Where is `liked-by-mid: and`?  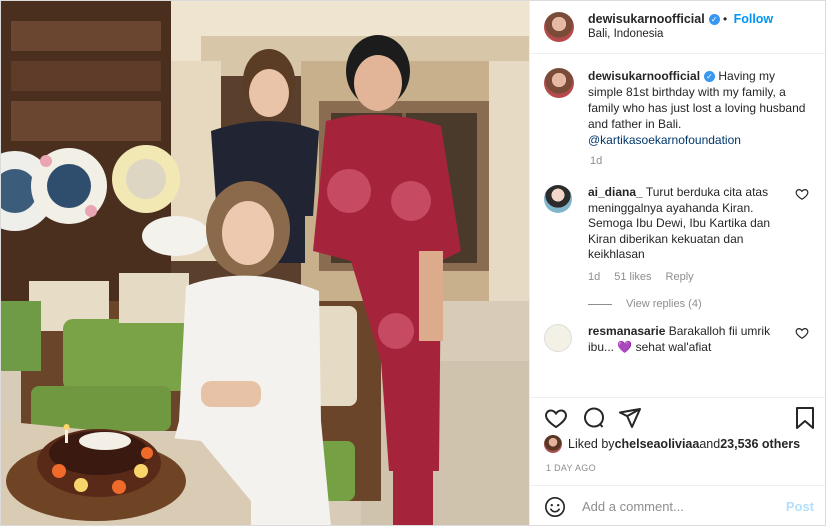 liked-by-mid: and is located at coordinates (710, 444).